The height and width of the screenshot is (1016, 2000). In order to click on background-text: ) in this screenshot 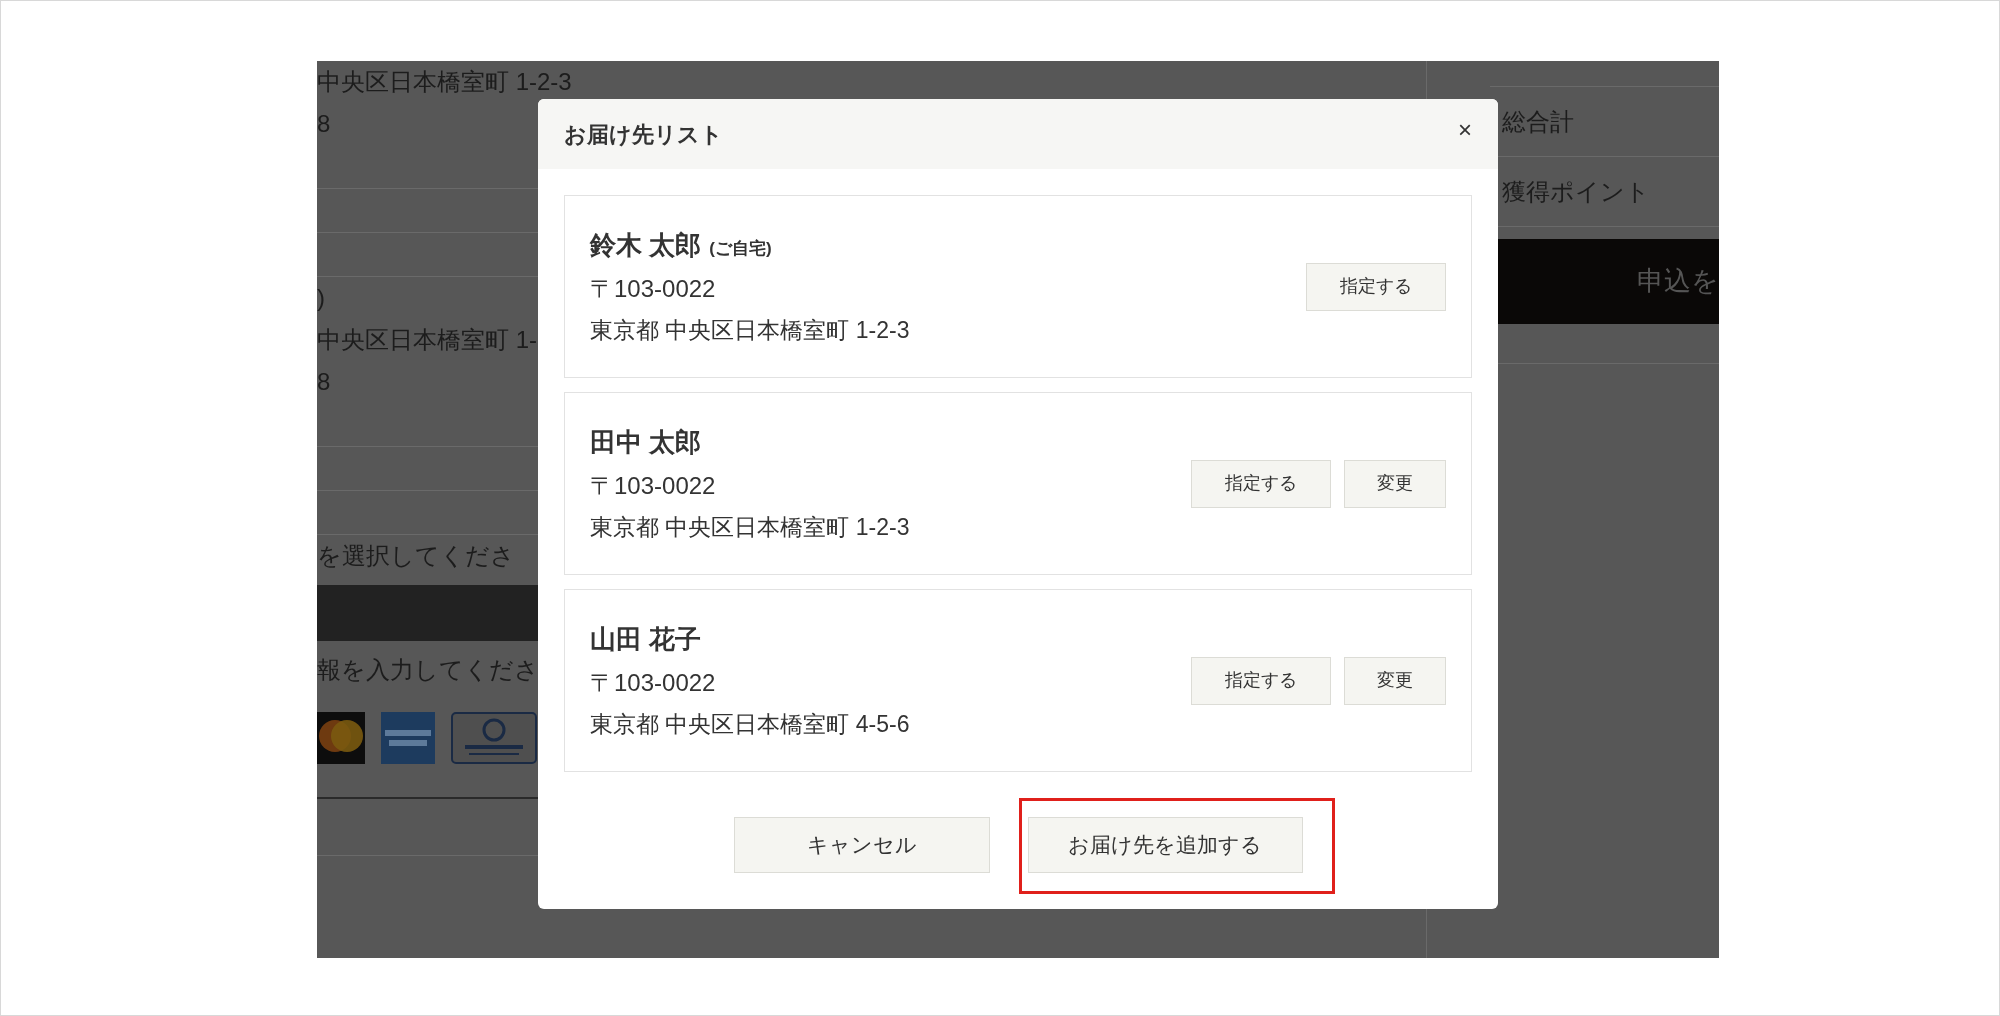, I will do `click(321, 298)`.